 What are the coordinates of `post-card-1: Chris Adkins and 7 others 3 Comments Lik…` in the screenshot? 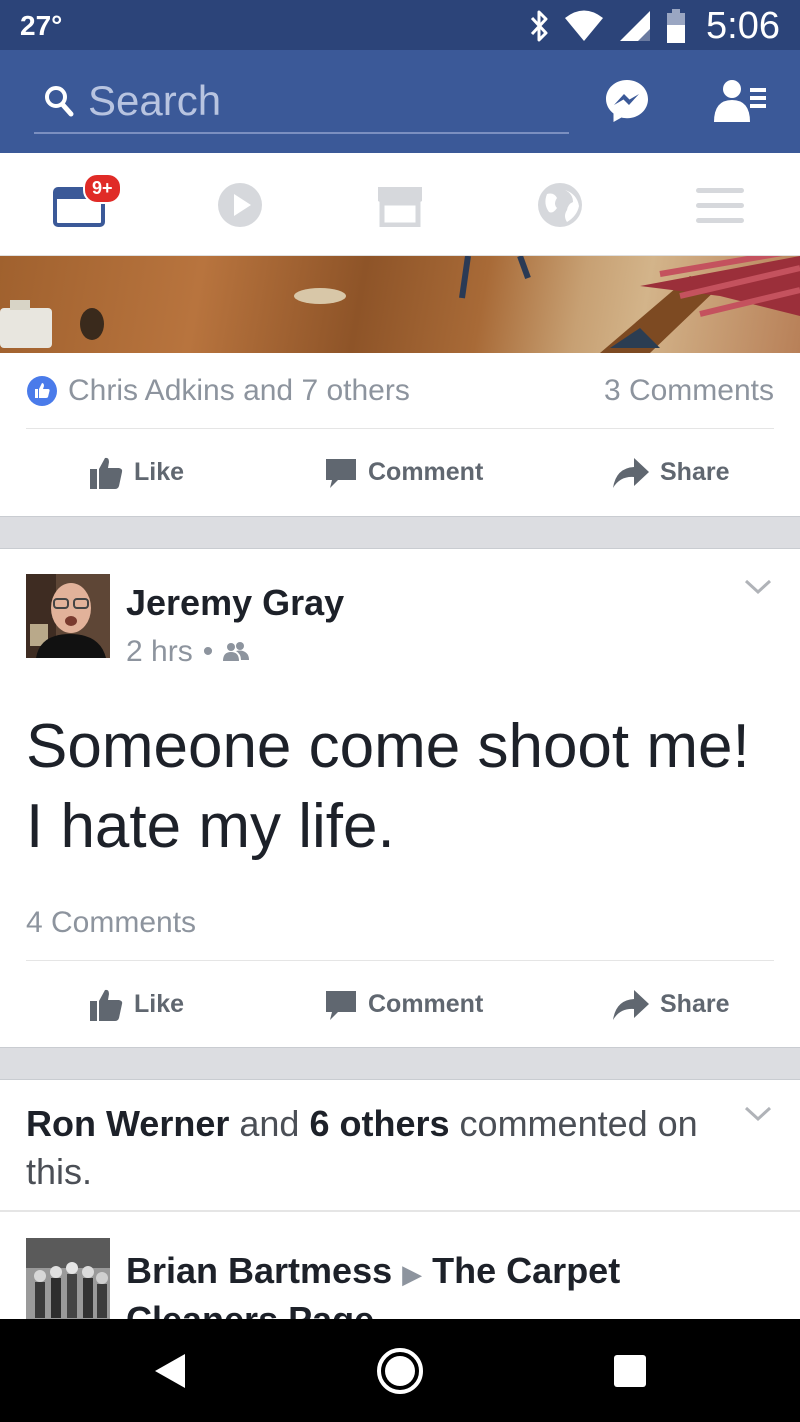 It's located at (400, 434).